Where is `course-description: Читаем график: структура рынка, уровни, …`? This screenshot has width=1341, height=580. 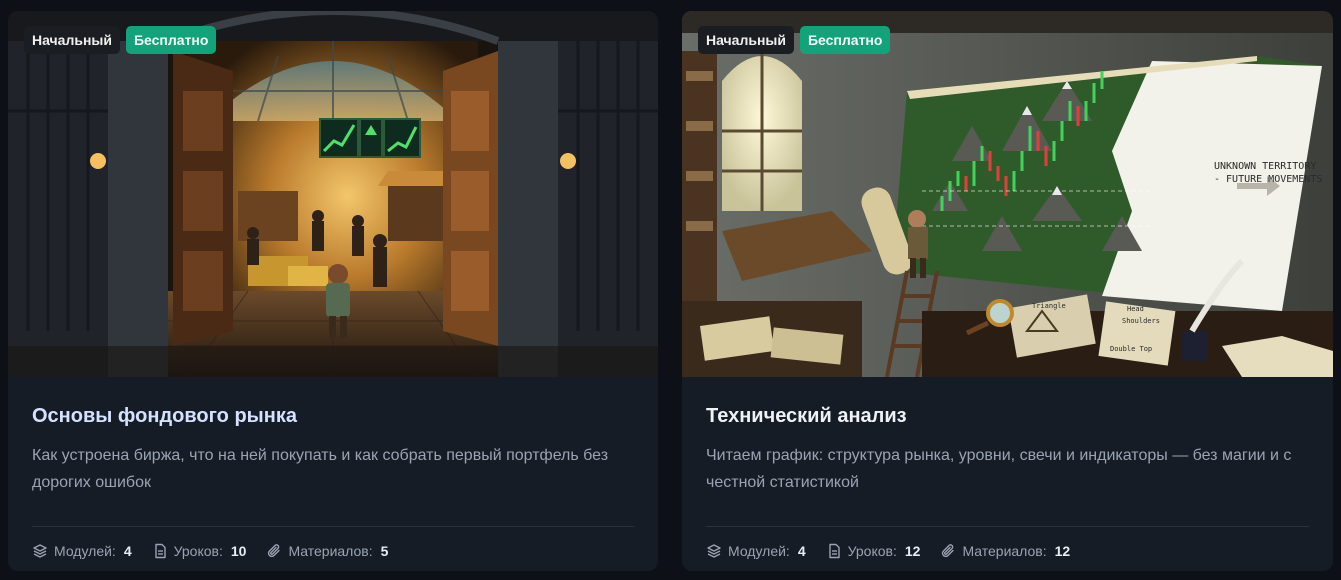 course-description: Читаем график: структура рынка, уровни, … is located at coordinates (999, 469).